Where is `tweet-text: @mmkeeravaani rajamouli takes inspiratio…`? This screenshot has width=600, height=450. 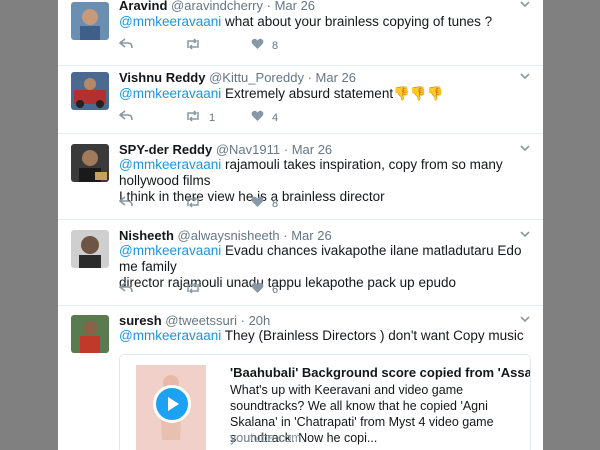
tweet-text: @mmkeeravaani rajamouli takes inspiratio… is located at coordinates (325, 181).